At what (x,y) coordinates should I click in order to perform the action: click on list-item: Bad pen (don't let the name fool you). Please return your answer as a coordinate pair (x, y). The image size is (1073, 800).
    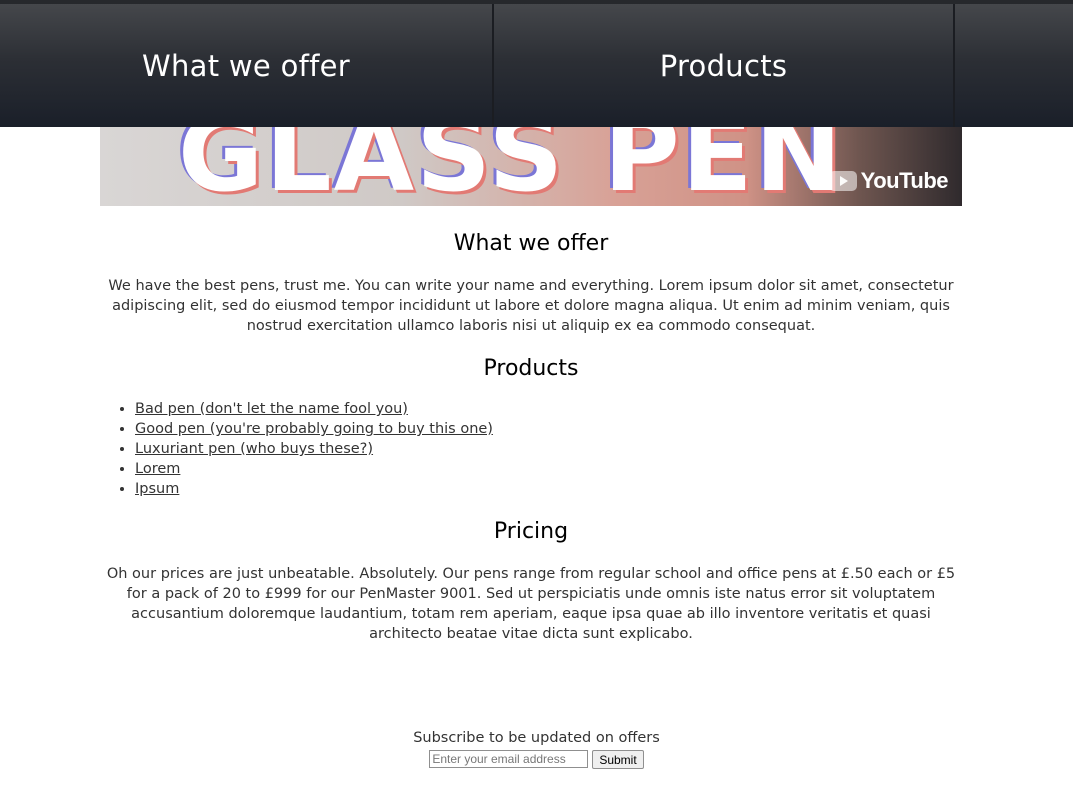
    Looking at the image, I should click on (314, 409).